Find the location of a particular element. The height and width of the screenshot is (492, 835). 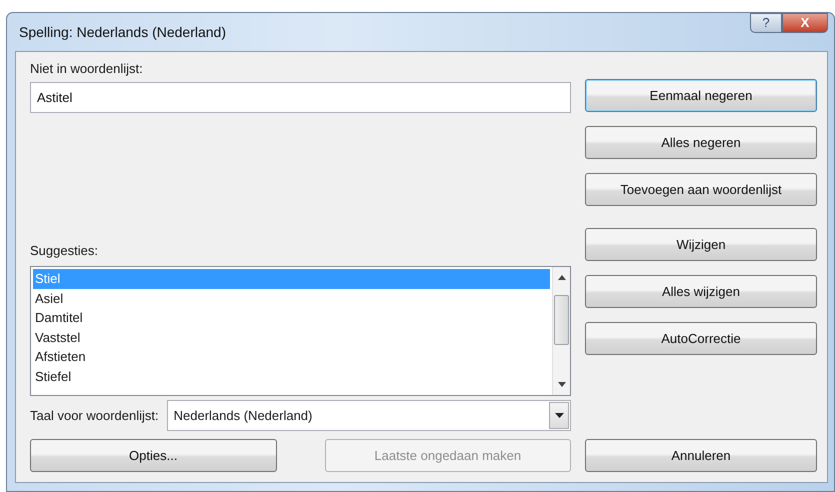

list-item: Damtitel is located at coordinates (291, 318).